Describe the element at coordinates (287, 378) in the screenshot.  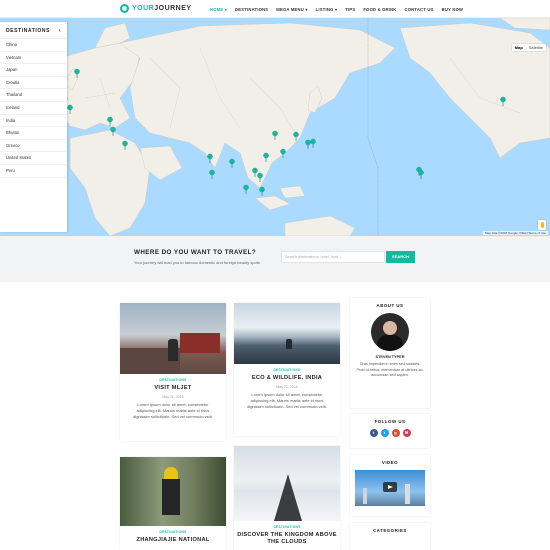
I see `post-title: ECO & WILDLIFE, INDIA` at that location.